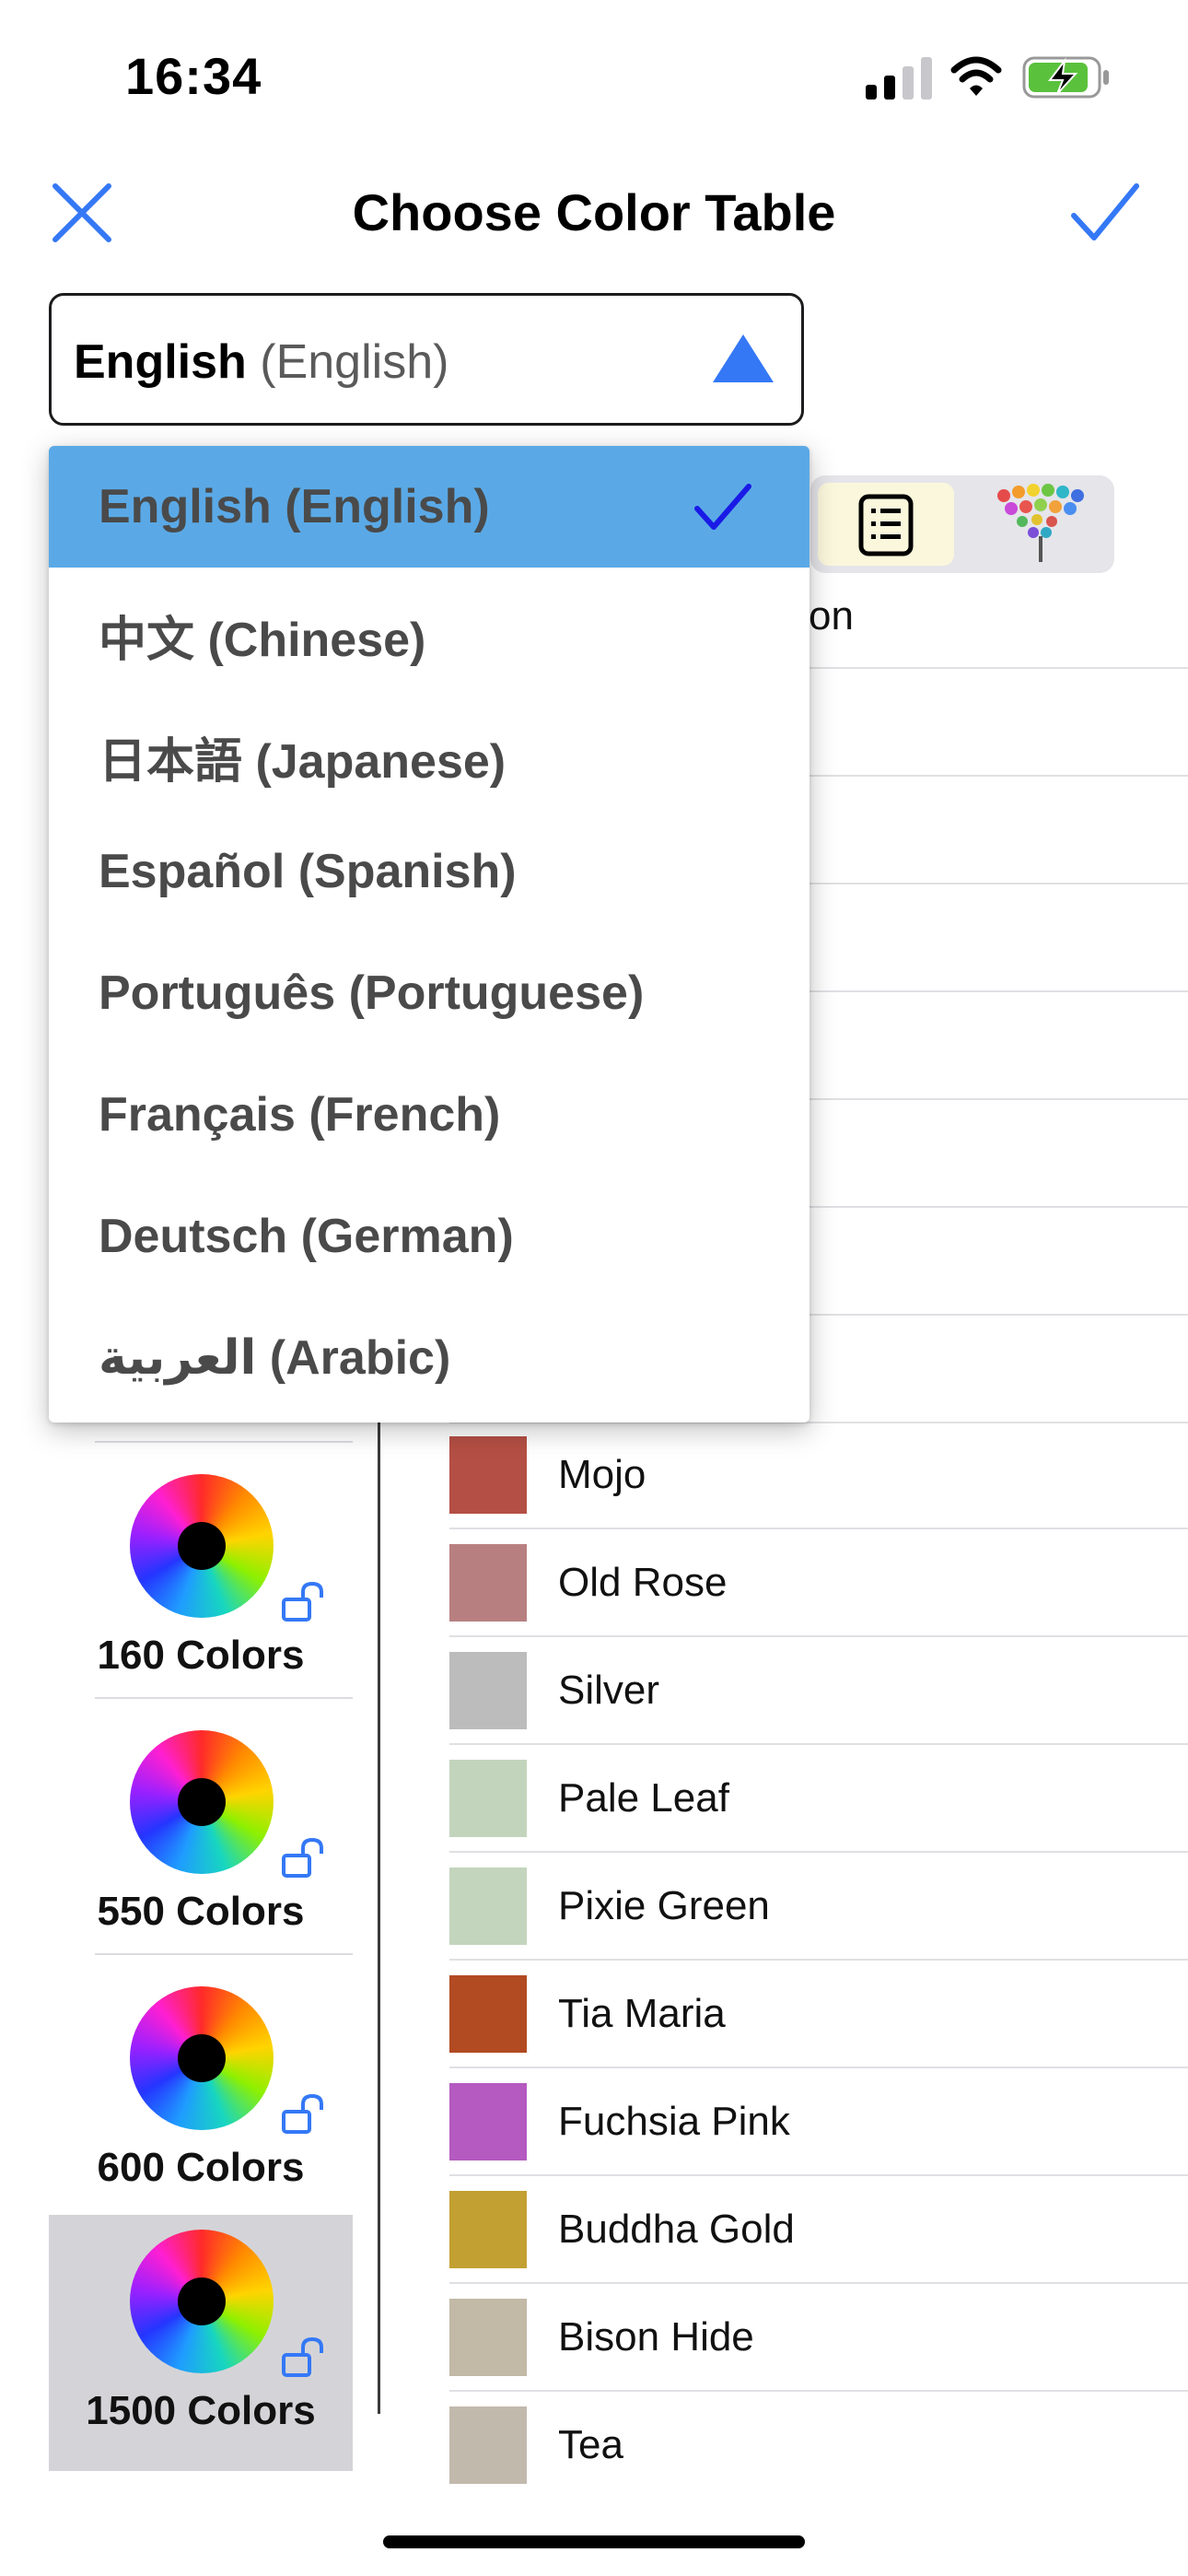 This screenshot has height=2576, width=1188. What do you see at coordinates (818, 2015) in the screenshot?
I see `color-row: Tia Maria` at bounding box center [818, 2015].